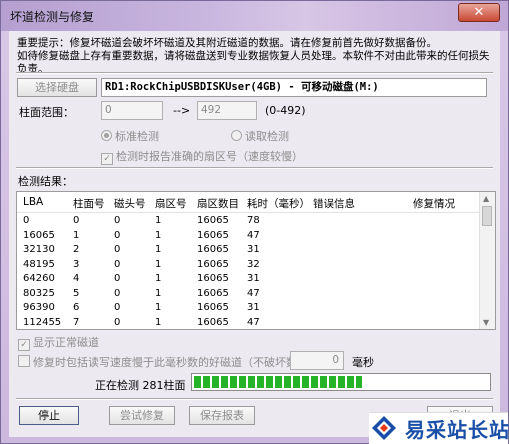 Image resolution: width=509 pixels, height=444 pixels. I want to click on mode-standard-label: 标准检测, so click(137, 136).